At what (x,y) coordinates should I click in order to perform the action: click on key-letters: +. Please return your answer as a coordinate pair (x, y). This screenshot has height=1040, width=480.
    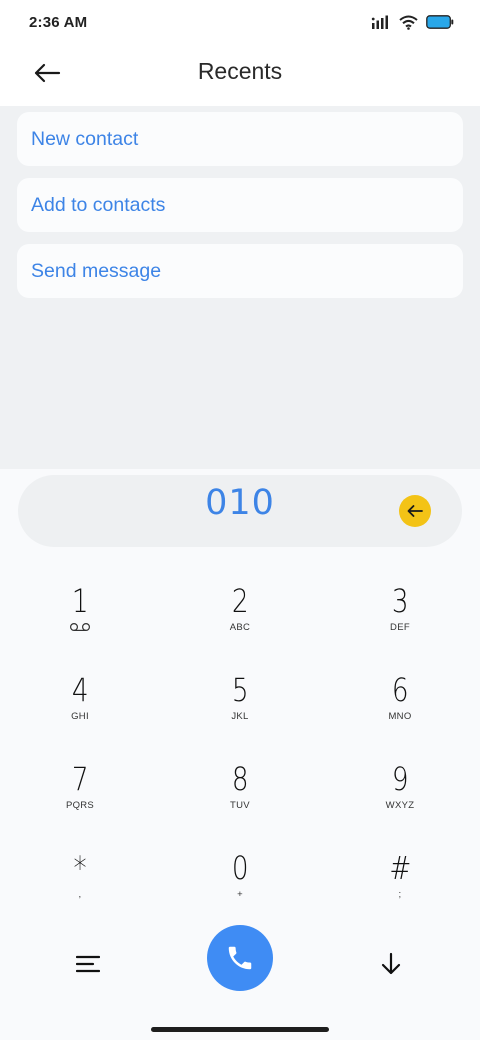
    Looking at the image, I should click on (240, 894).